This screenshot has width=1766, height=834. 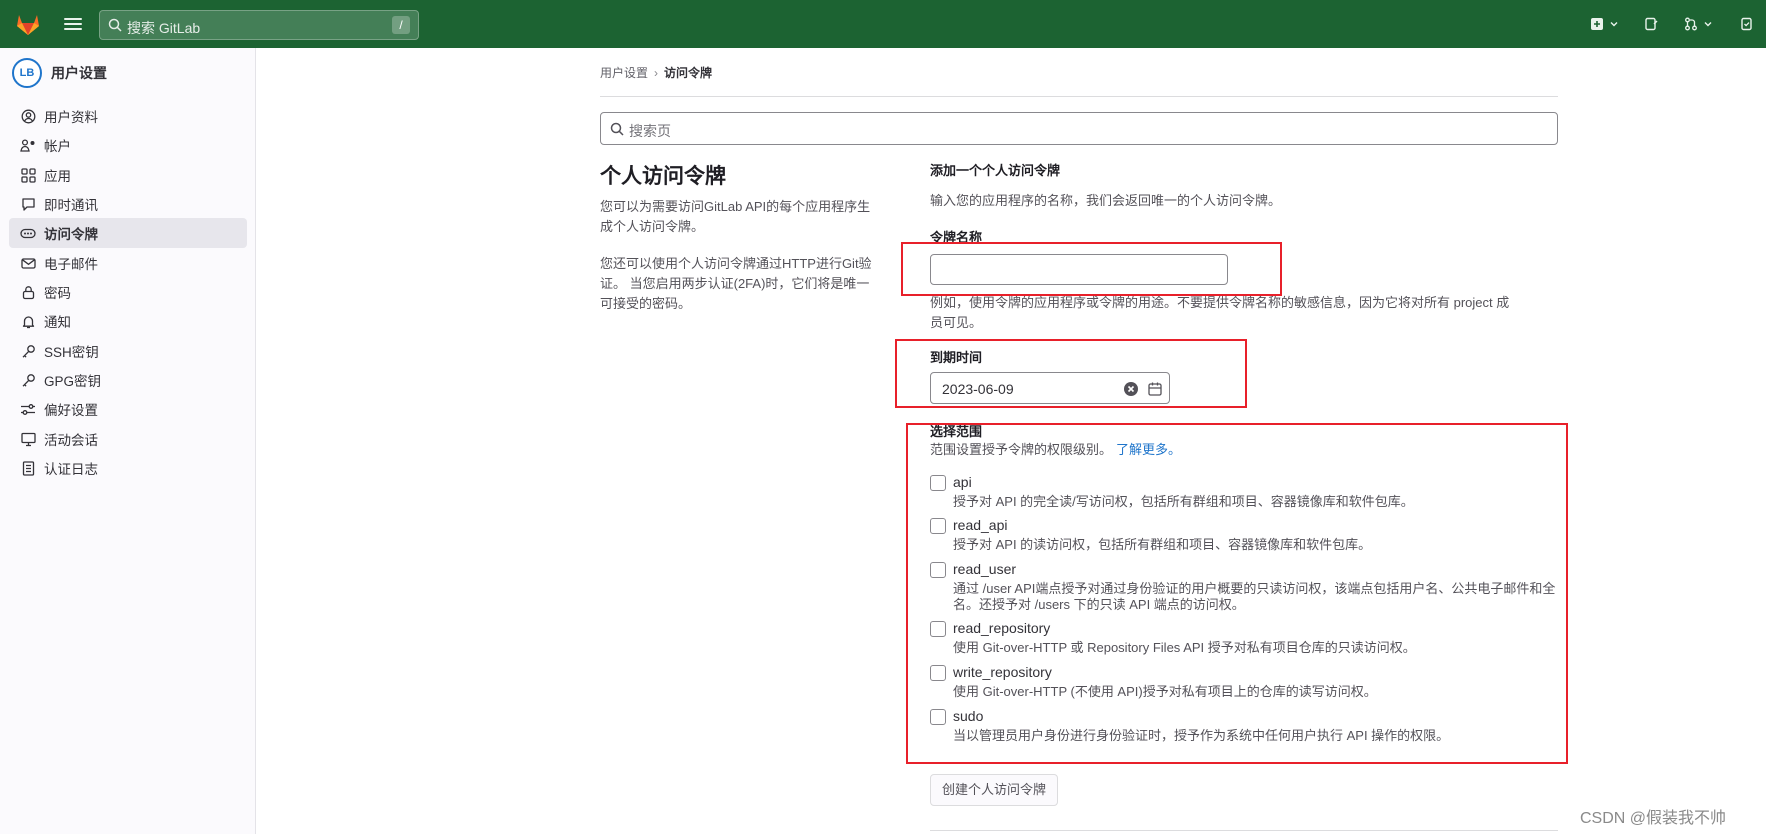 I want to click on sidebar-item-label: 帐户, so click(x=57, y=146).